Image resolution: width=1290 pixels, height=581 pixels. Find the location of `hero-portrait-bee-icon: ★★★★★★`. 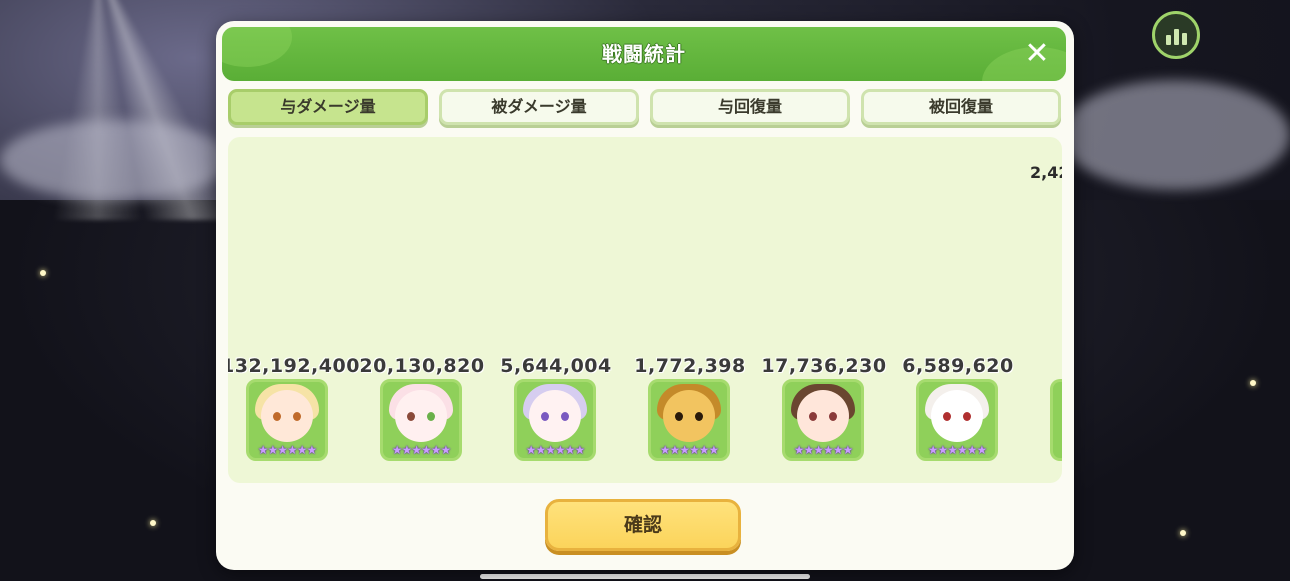

hero-portrait-bee-icon: ★★★★★★ is located at coordinates (689, 420).